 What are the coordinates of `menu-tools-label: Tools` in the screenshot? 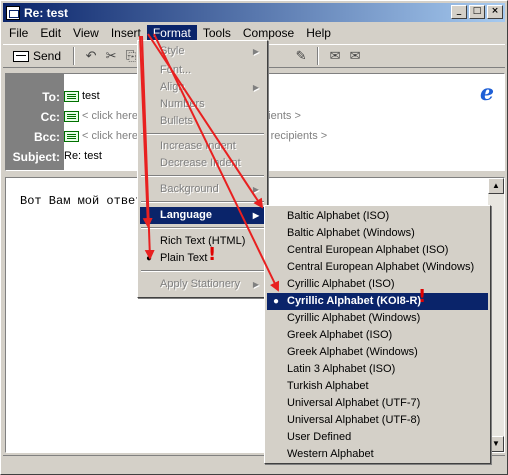 It's located at (216, 32).